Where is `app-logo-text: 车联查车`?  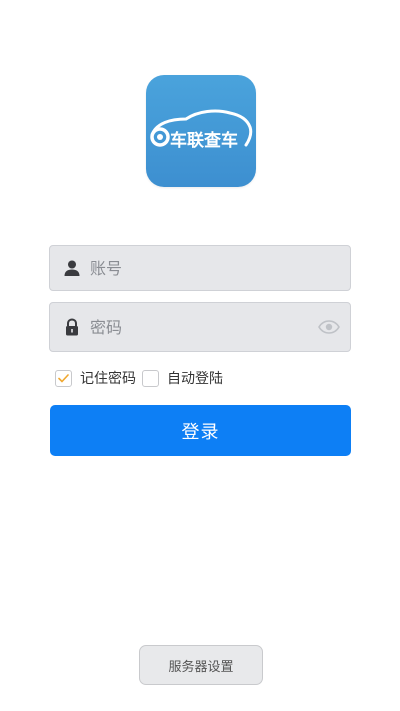
app-logo-text: 车联查车 is located at coordinates (204, 141).